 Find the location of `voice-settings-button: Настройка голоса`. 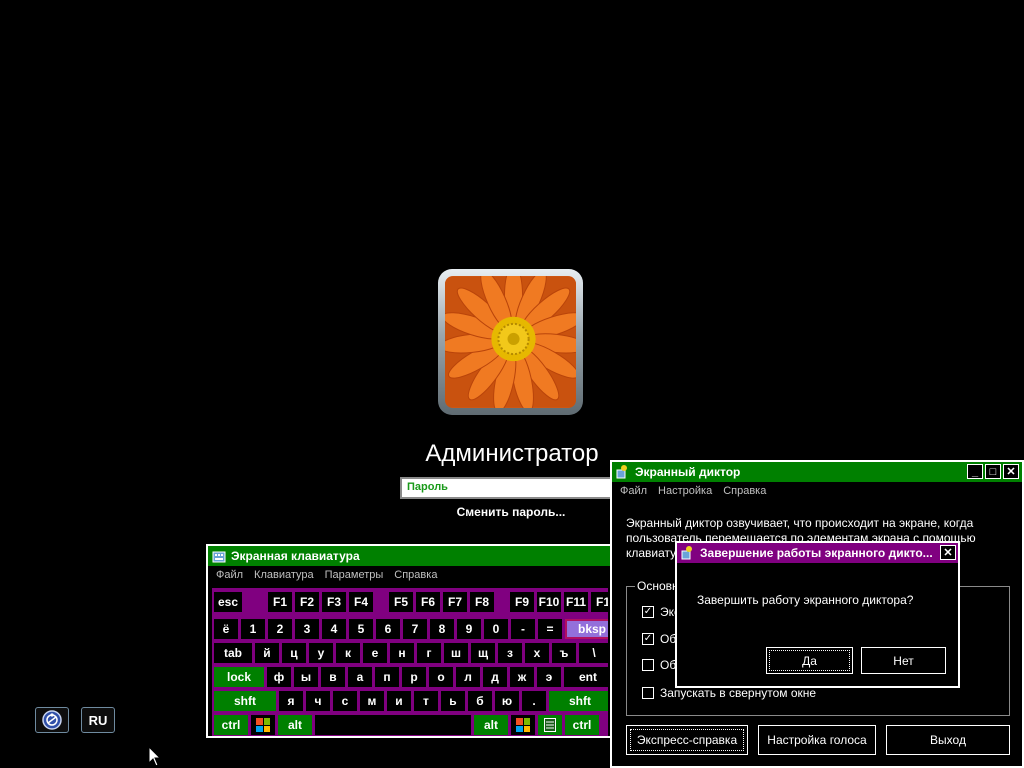

voice-settings-button: Настройка голоса is located at coordinates (817, 740).